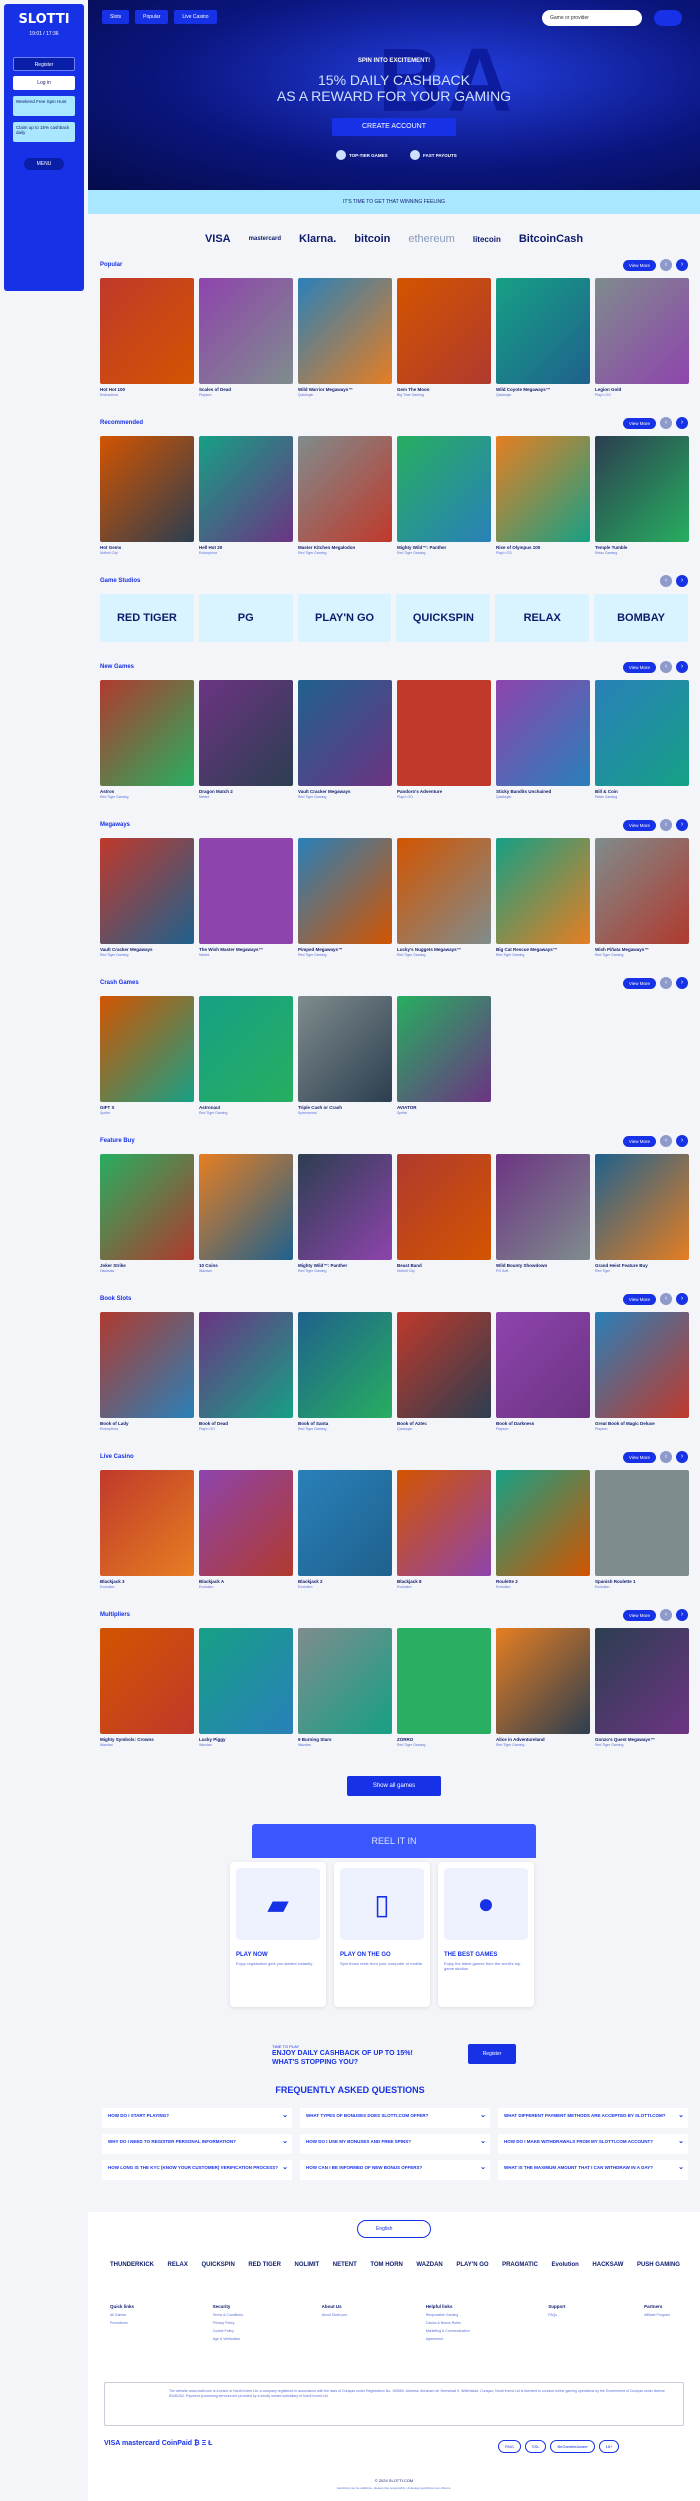 This screenshot has height=2501, width=700. What do you see at coordinates (44, 83) in the screenshot?
I see `login-button: Log in` at bounding box center [44, 83].